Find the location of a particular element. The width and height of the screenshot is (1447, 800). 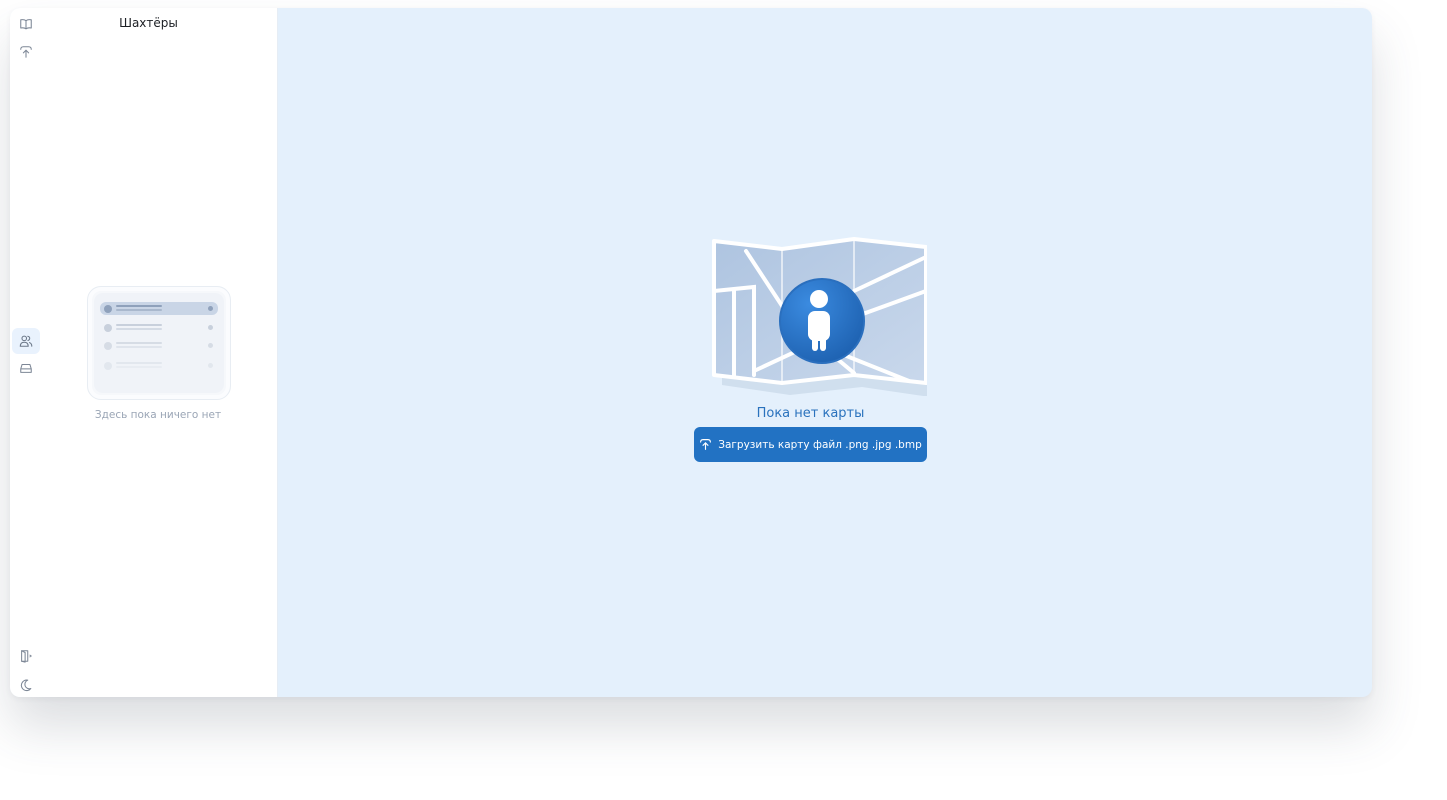

empty-list-illustration is located at coordinates (159, 343).